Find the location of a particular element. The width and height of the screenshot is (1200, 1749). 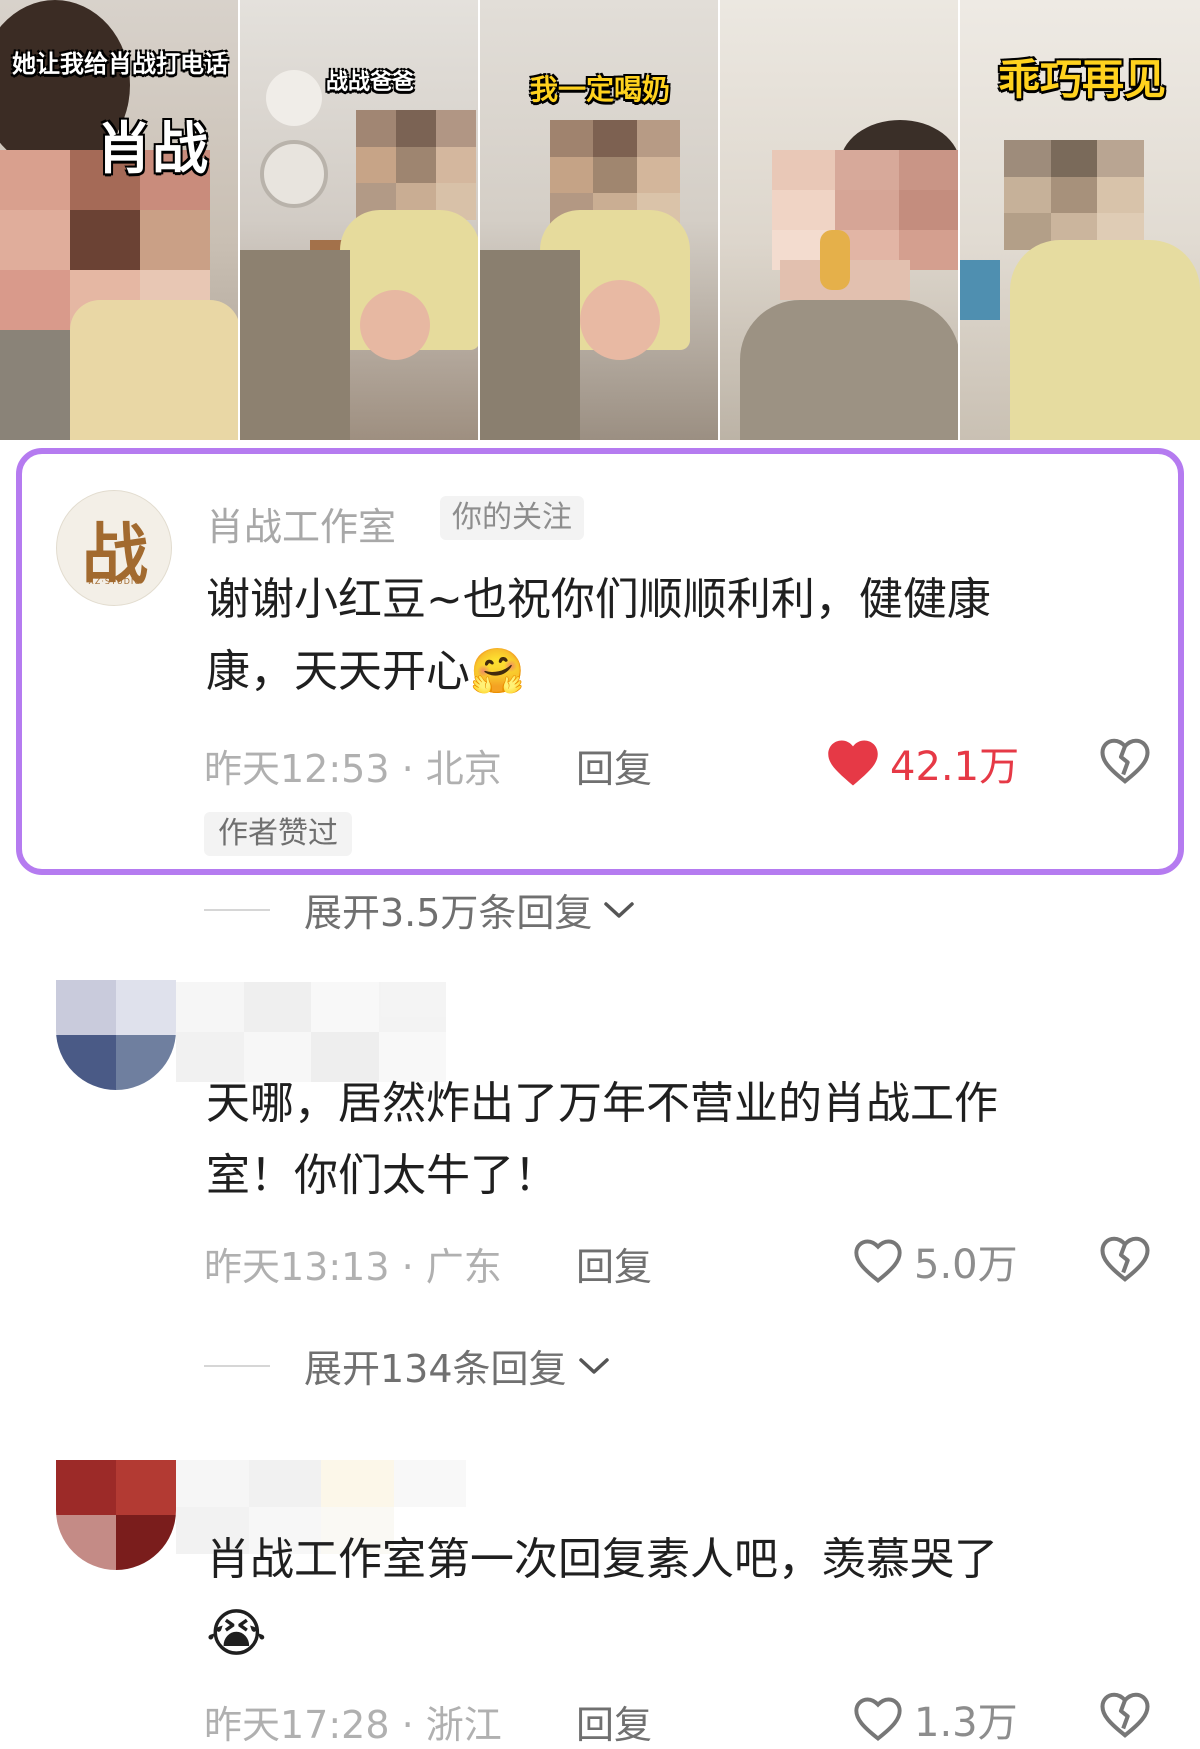

heart-filled-icon is located at coordinates (853, 763).